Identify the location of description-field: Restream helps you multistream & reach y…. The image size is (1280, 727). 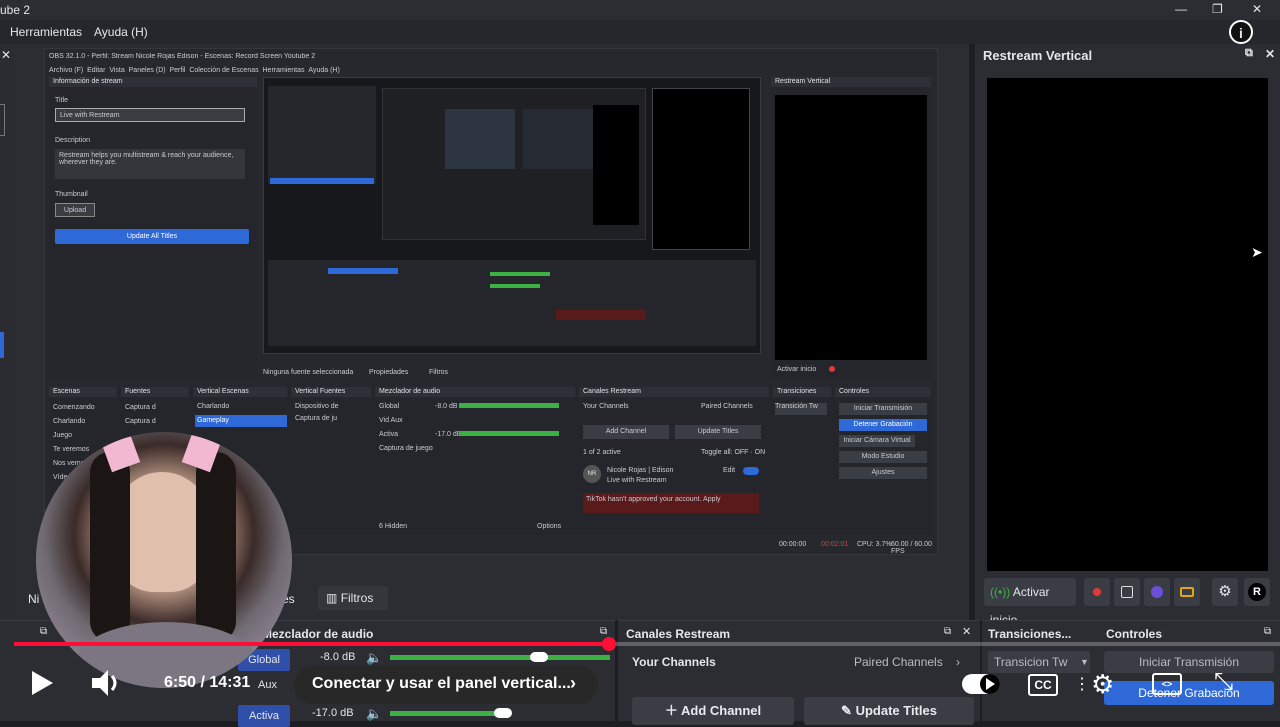
(150, 164).